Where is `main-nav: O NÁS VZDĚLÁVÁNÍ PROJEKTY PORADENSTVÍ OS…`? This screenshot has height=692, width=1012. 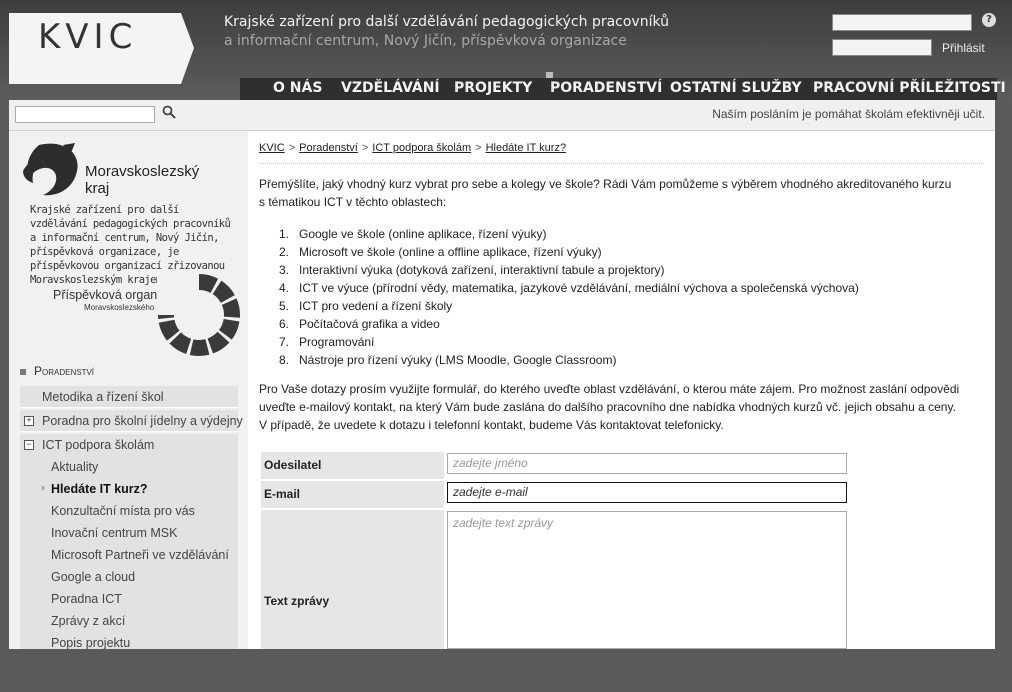
main-nav: O NÁS VZDĚLÁVÁNÍ PROJEKTY PORADENSTVÍ OS… is located at coordinates (623, 89).